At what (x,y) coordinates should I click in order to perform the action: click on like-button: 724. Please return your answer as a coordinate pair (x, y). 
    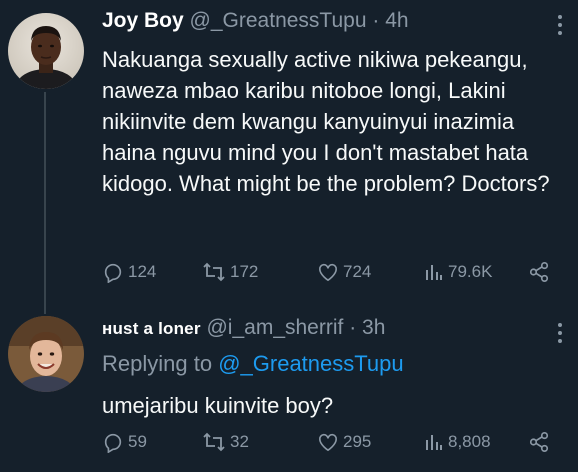
    Looking at the image, I should click on (344, 272).